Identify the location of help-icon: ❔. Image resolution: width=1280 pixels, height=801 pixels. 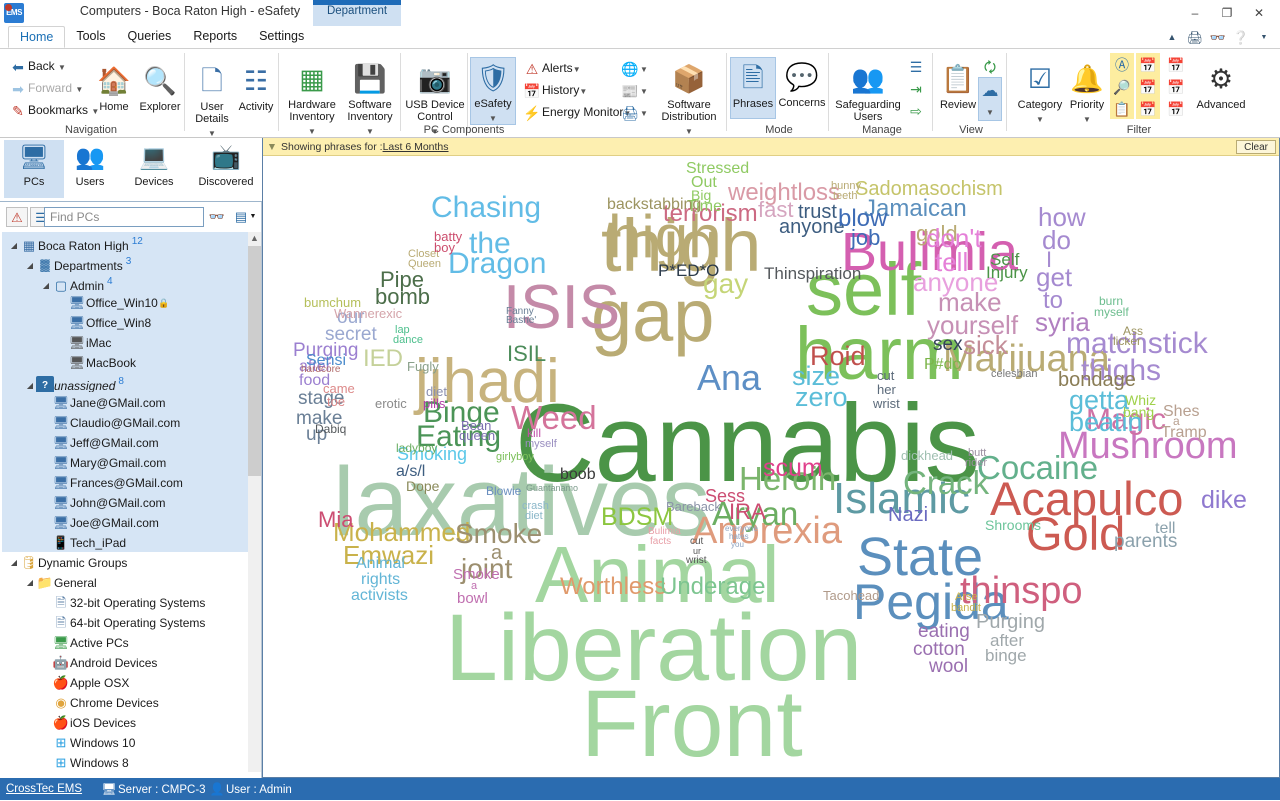
(1241, 37).